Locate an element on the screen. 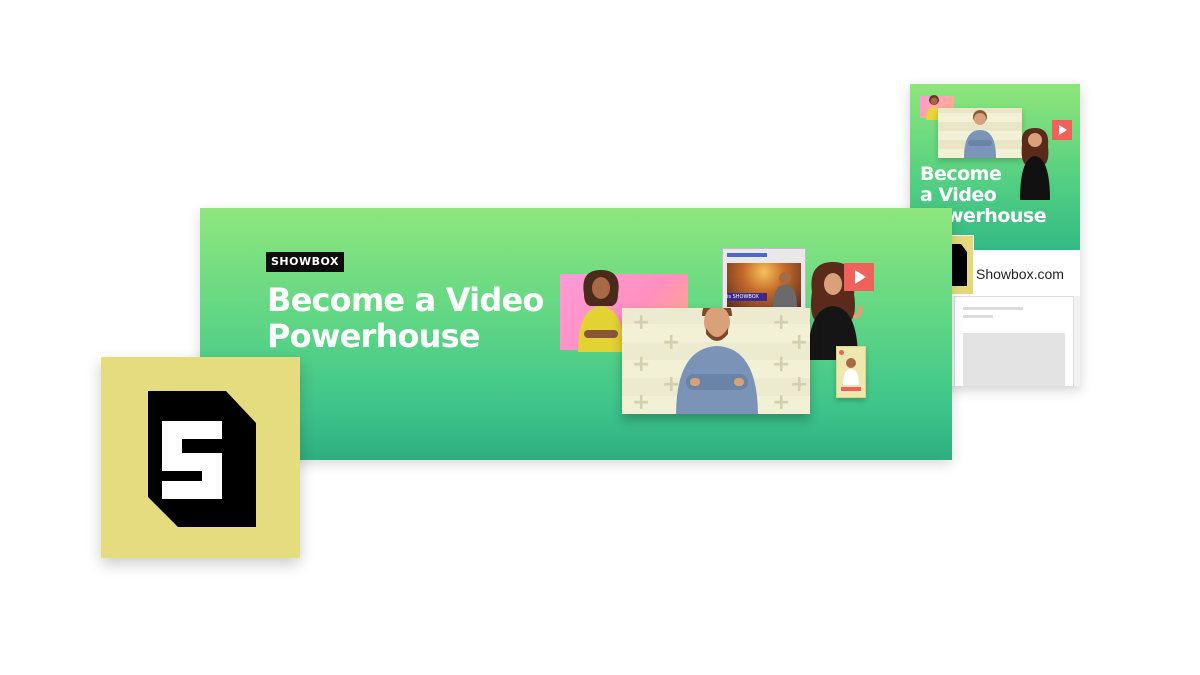  man-crossed-arms-image is located at coordinates (717, 361).